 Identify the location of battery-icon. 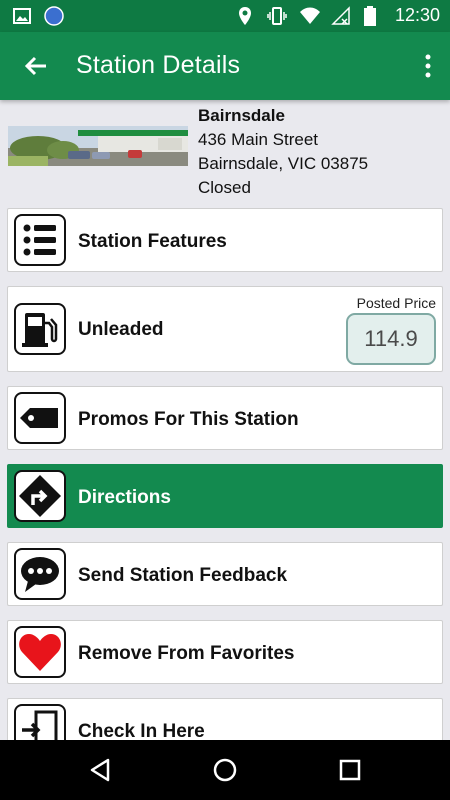
(373, 15).